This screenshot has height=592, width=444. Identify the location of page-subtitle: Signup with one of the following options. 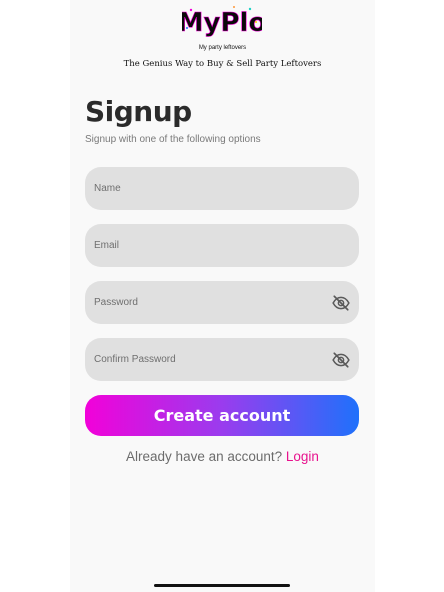
(173, 139).